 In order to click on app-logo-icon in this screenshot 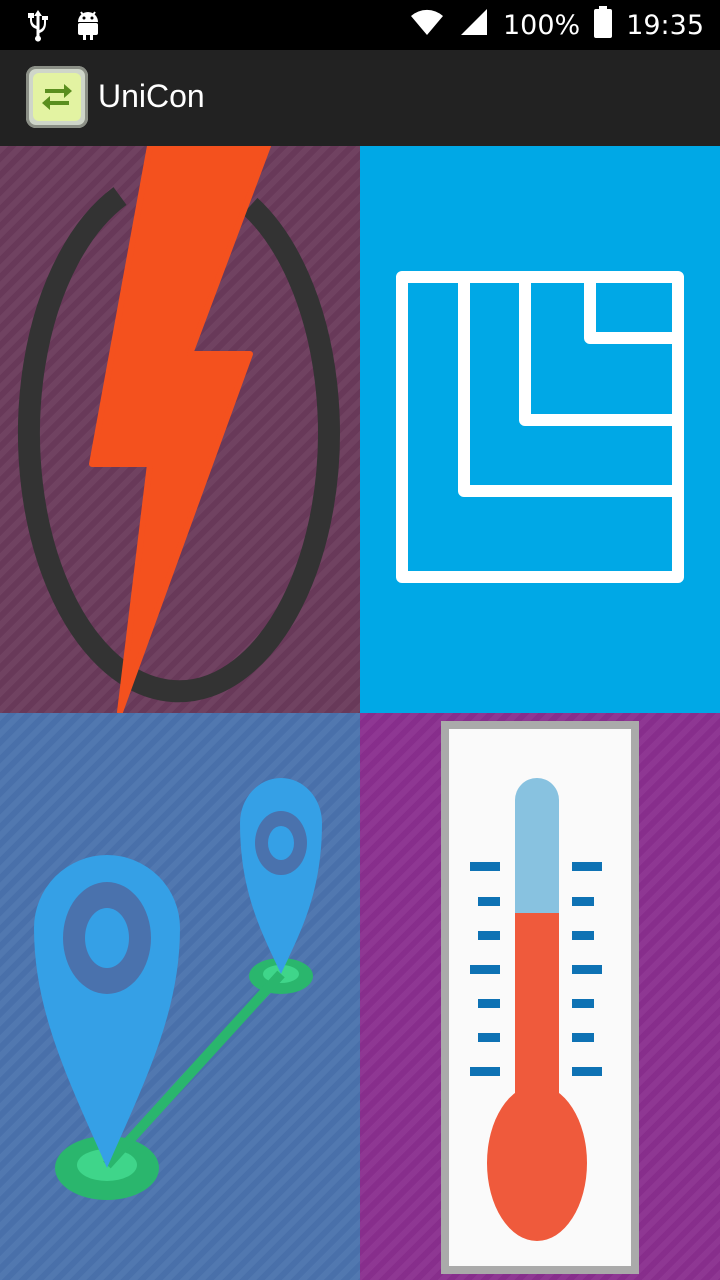, I will do `click(57, 97)`.